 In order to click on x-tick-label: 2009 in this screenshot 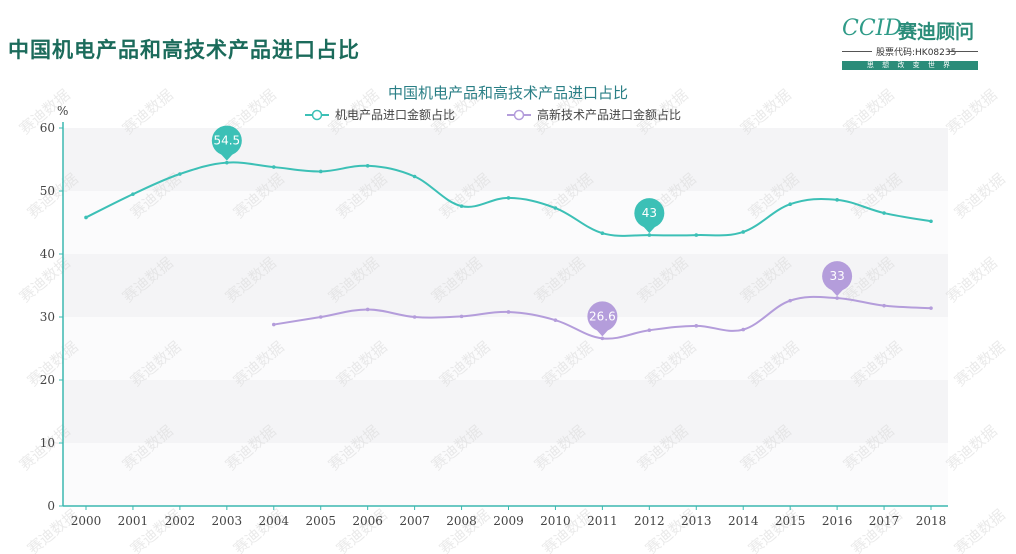, I will do `click(508, 521)`.